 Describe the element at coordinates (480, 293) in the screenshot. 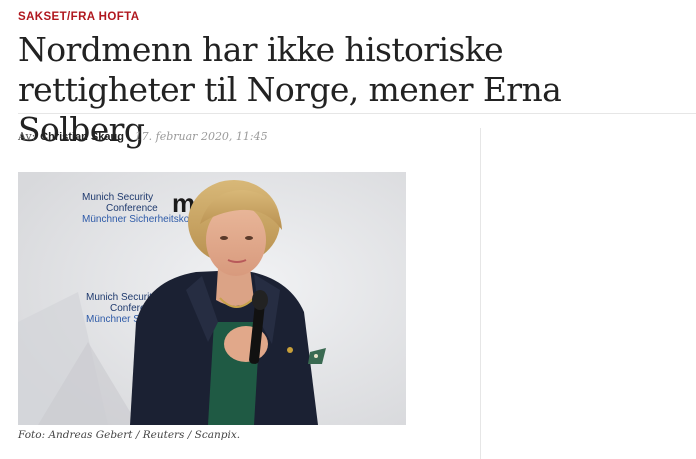

I see `sidebar-divider` at that location.